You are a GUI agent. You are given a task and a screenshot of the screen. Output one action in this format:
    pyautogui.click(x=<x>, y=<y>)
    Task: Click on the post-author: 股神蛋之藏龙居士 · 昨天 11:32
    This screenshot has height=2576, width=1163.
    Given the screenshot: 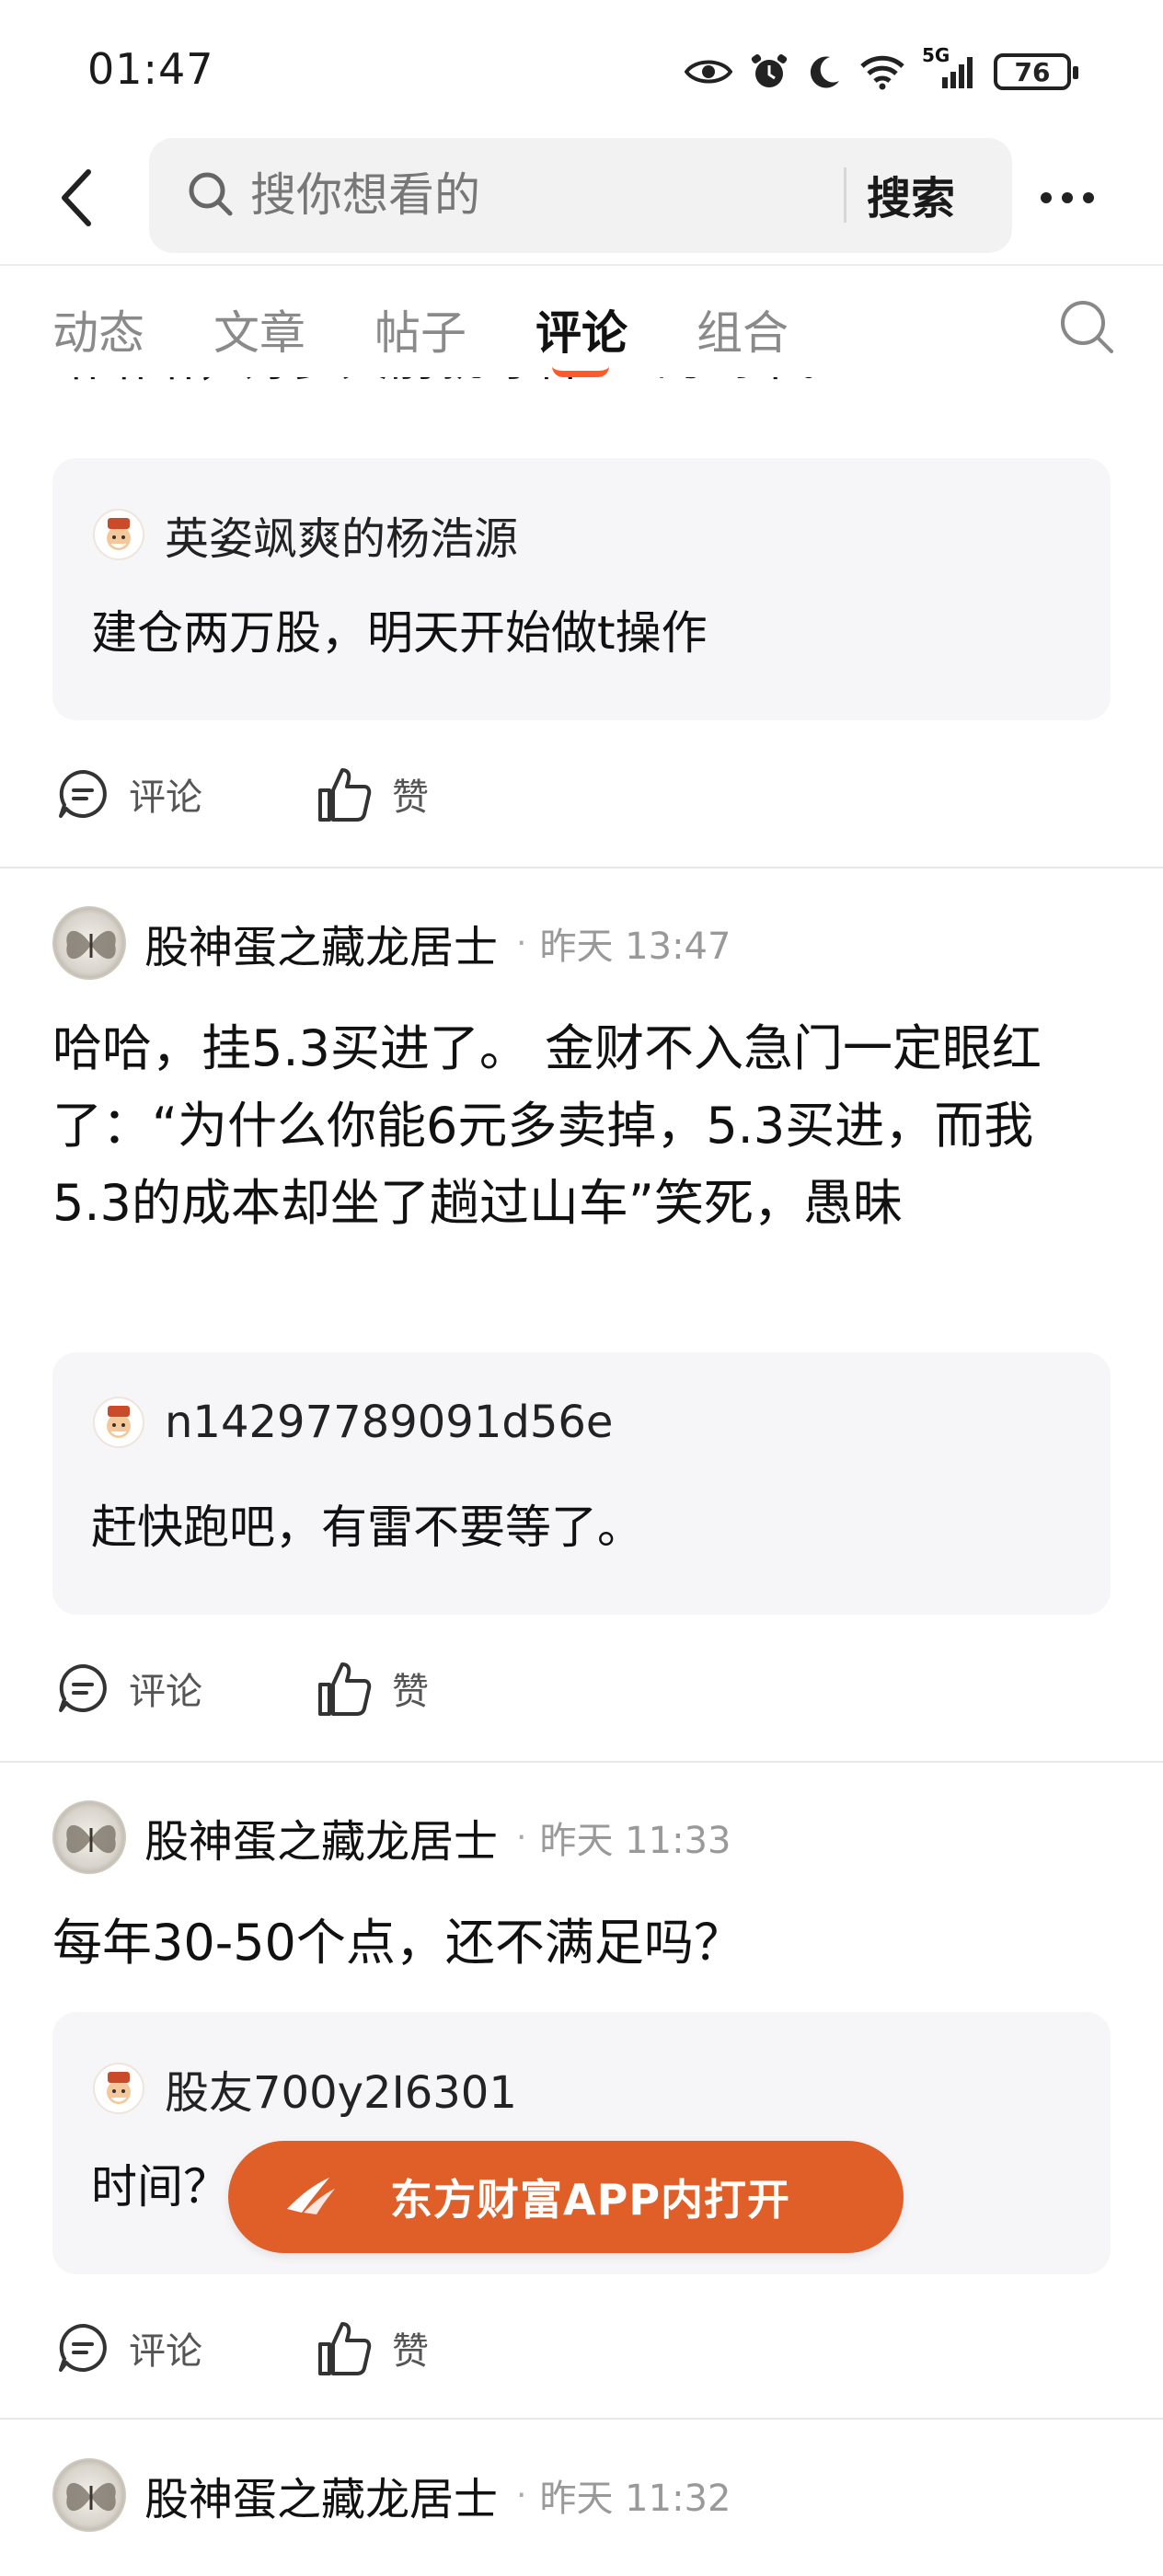 What is the action you would take?
    pyautogui.click(x=392, y=2495)
    